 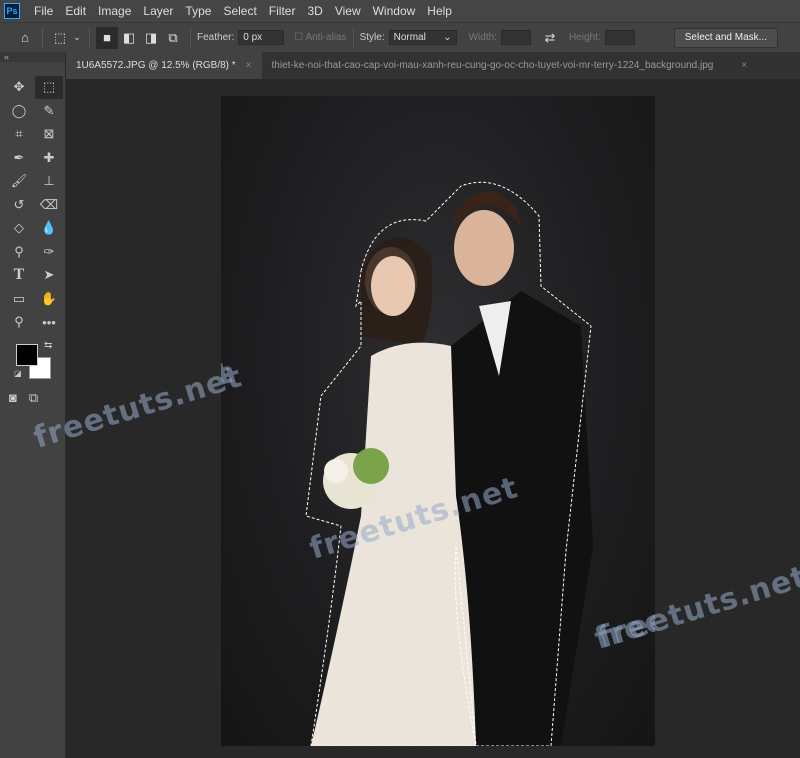 What do you see at coordinates (129, 38) in the screenshot?
I see `add-selection-icon: ◧` at bounding box center [129, 38].